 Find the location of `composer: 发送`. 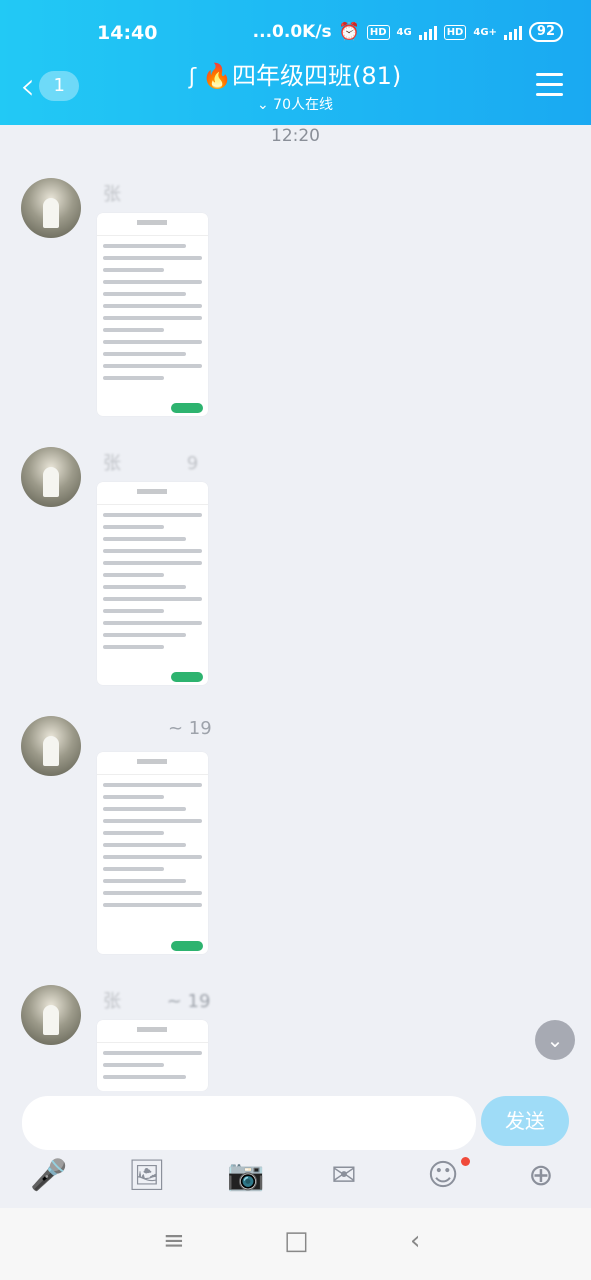

composer: 发送 is located at coordinates (295, 1123).